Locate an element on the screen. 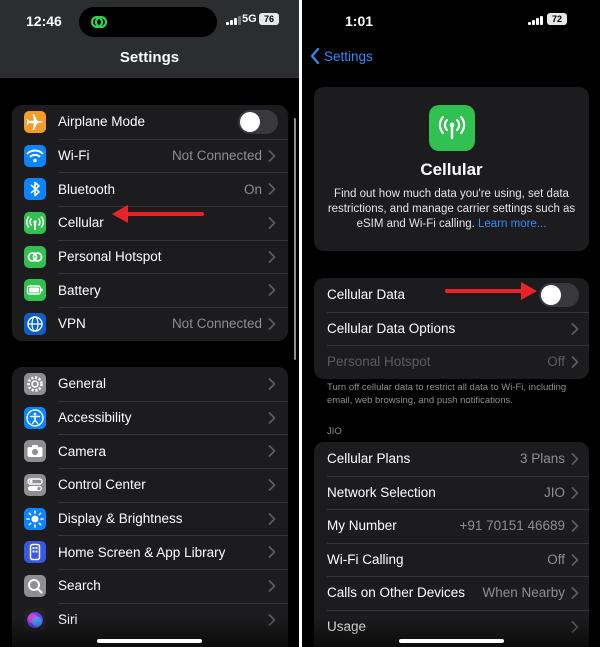  status-time: 12:46 is located at coordinates (44, 21).